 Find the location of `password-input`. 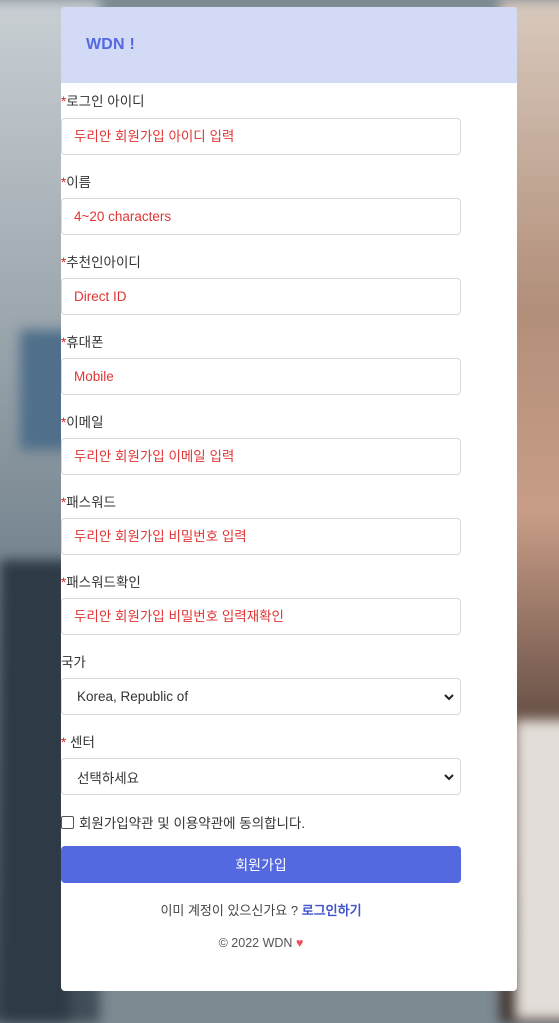

password-input is located at coordinates (261, 536).